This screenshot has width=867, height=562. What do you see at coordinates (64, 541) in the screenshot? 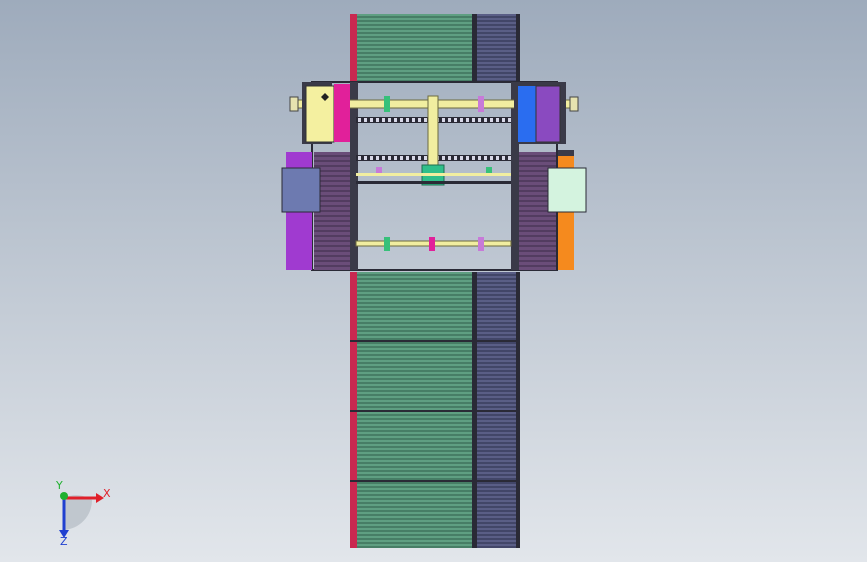
I see `z-axis-label: Z` at bounding box center [64, 541].